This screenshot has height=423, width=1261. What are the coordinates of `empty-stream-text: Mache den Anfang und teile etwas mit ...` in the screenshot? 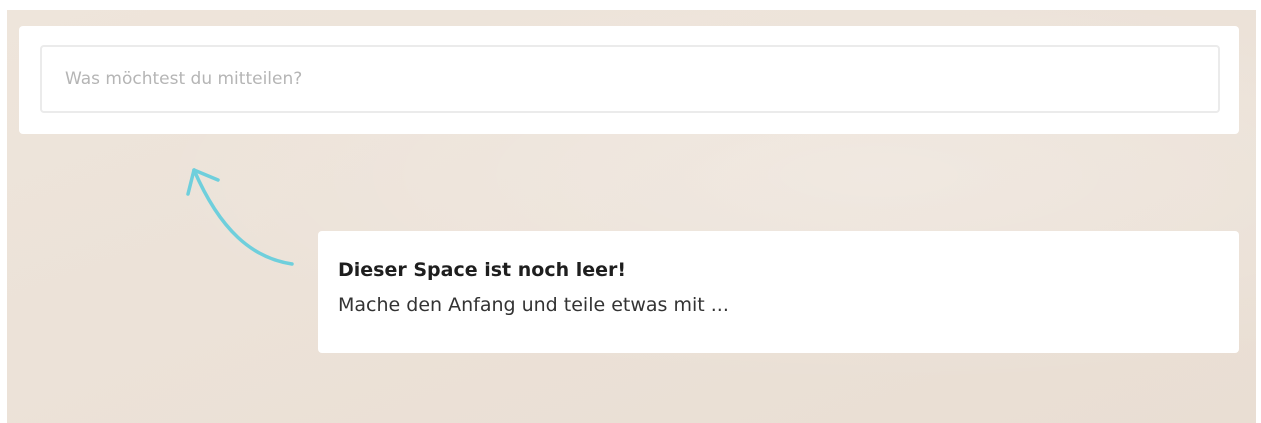 It's located at (533, 305).